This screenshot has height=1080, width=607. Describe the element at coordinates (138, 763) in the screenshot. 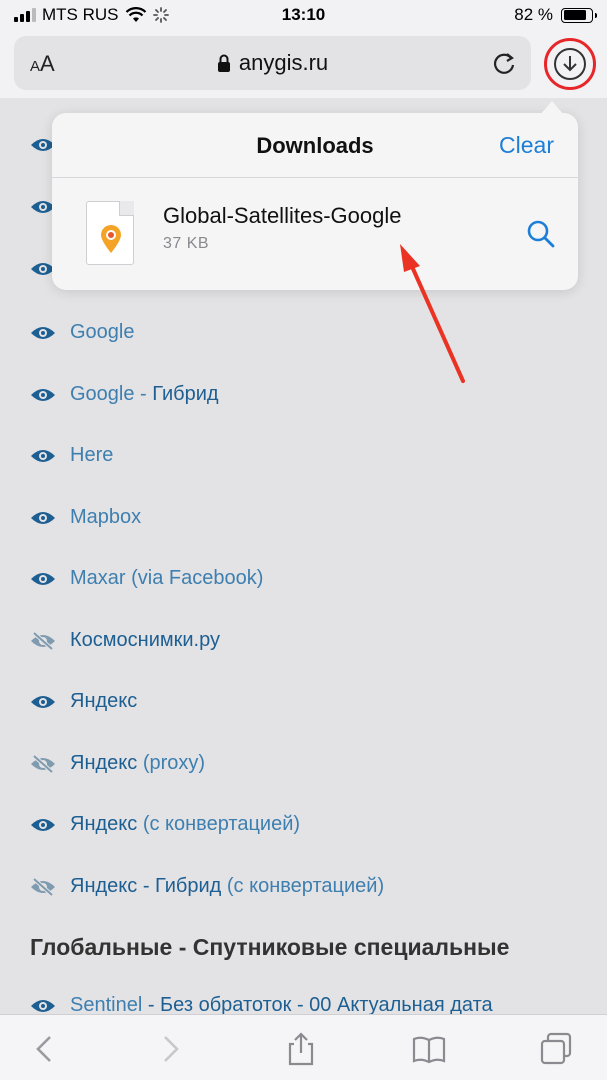

I see `list-item-label: Яндекс (proxy)` at that location.